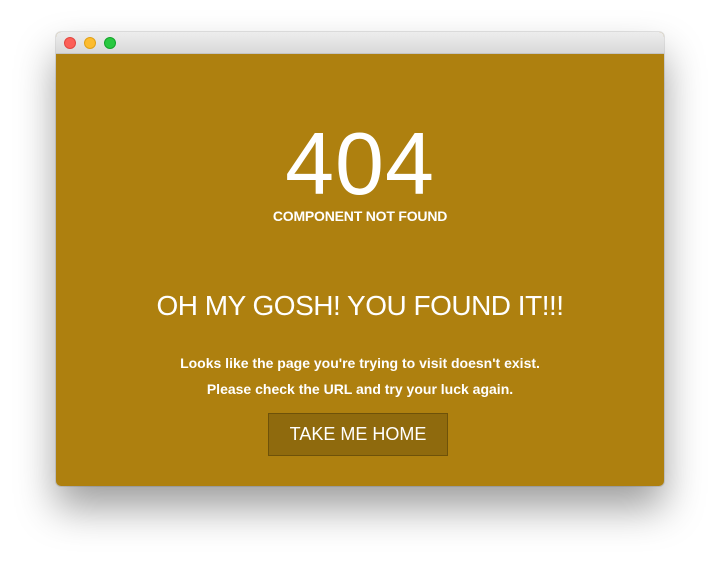 Image resolution: width=720 pixels, height=566 pixels. What do you see at coordinates (110, 43) in the screenshot?
I see `maximize-window-icon` at bounding box center [110, 43].